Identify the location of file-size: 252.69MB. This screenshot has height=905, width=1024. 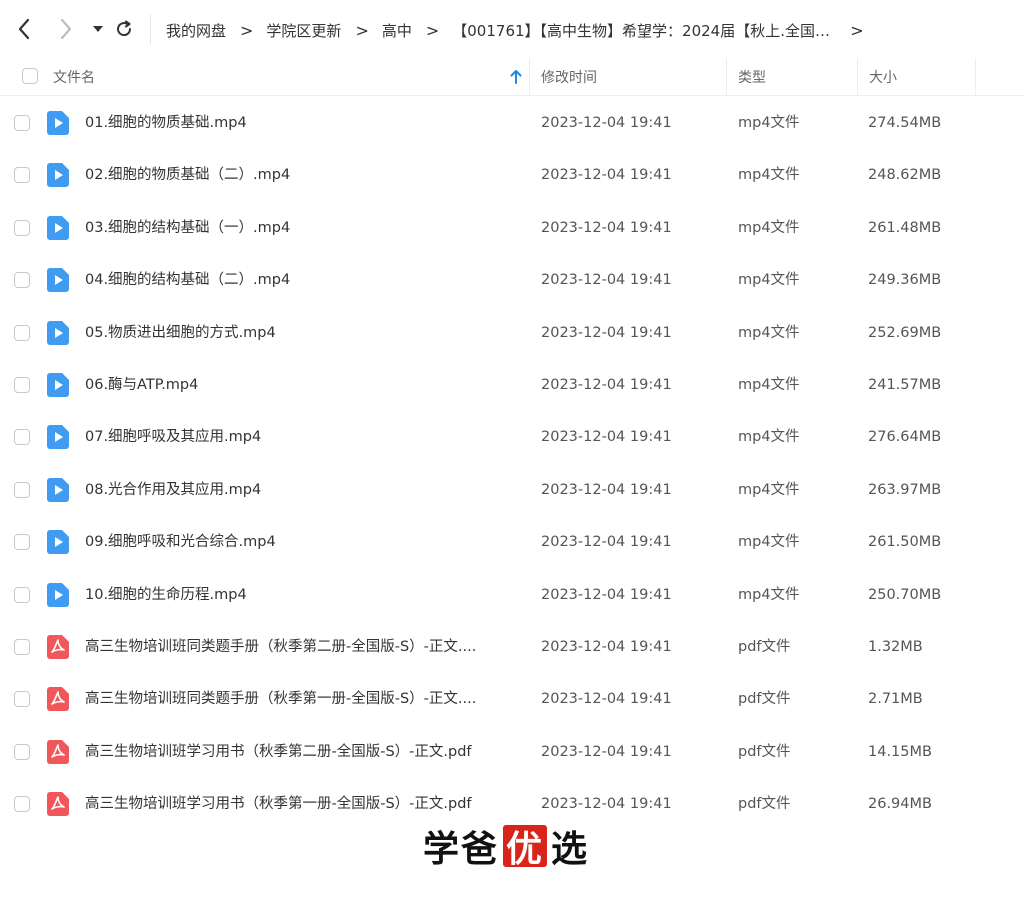
(905, 333).